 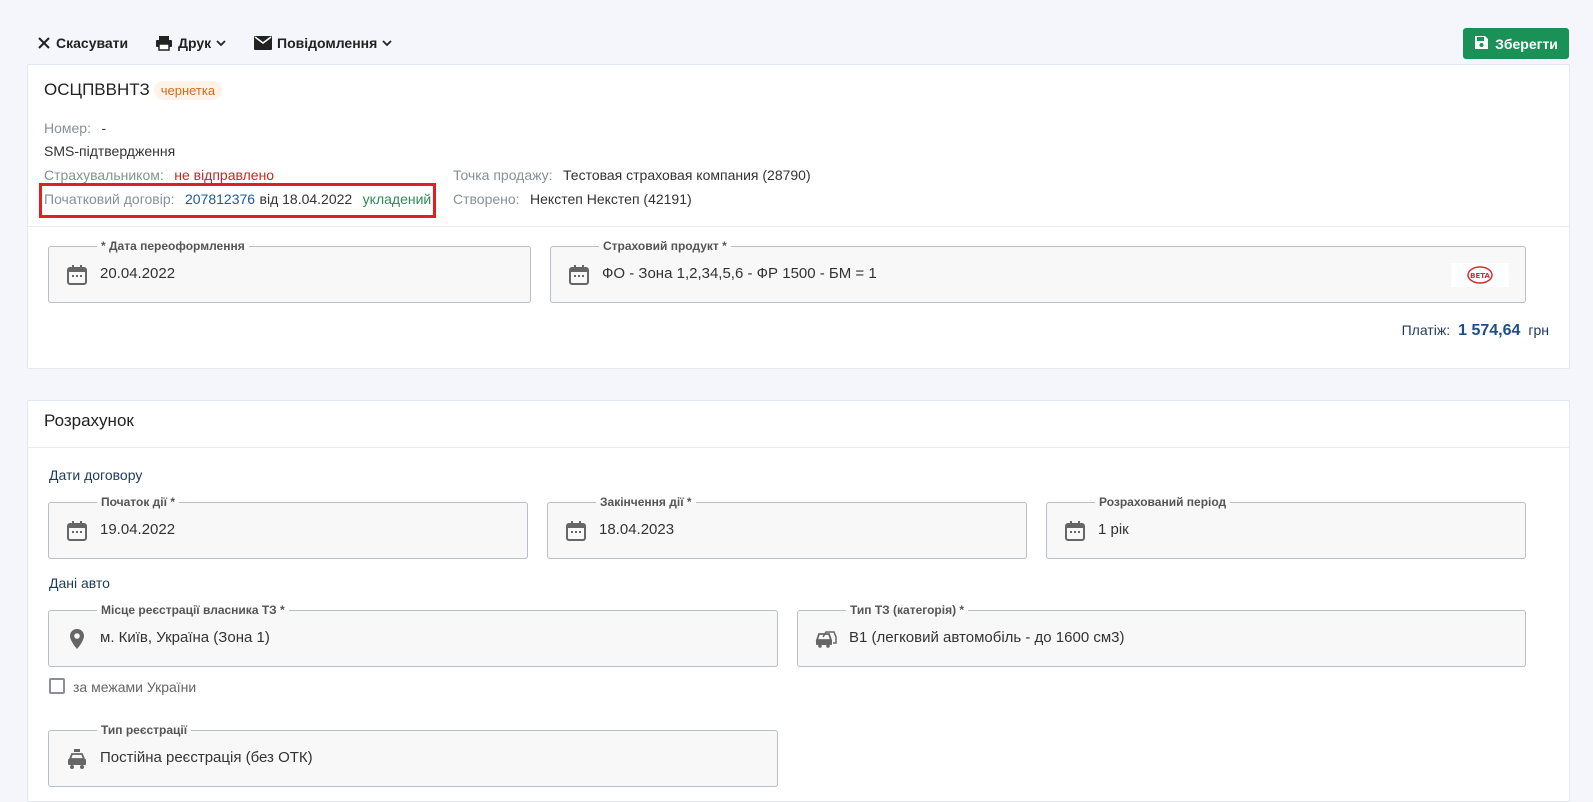 What do you see at coordinates (637, 529) in the screenshot?
I see `end-date-value: 18.04.2023` at bounding box center [637, 529].